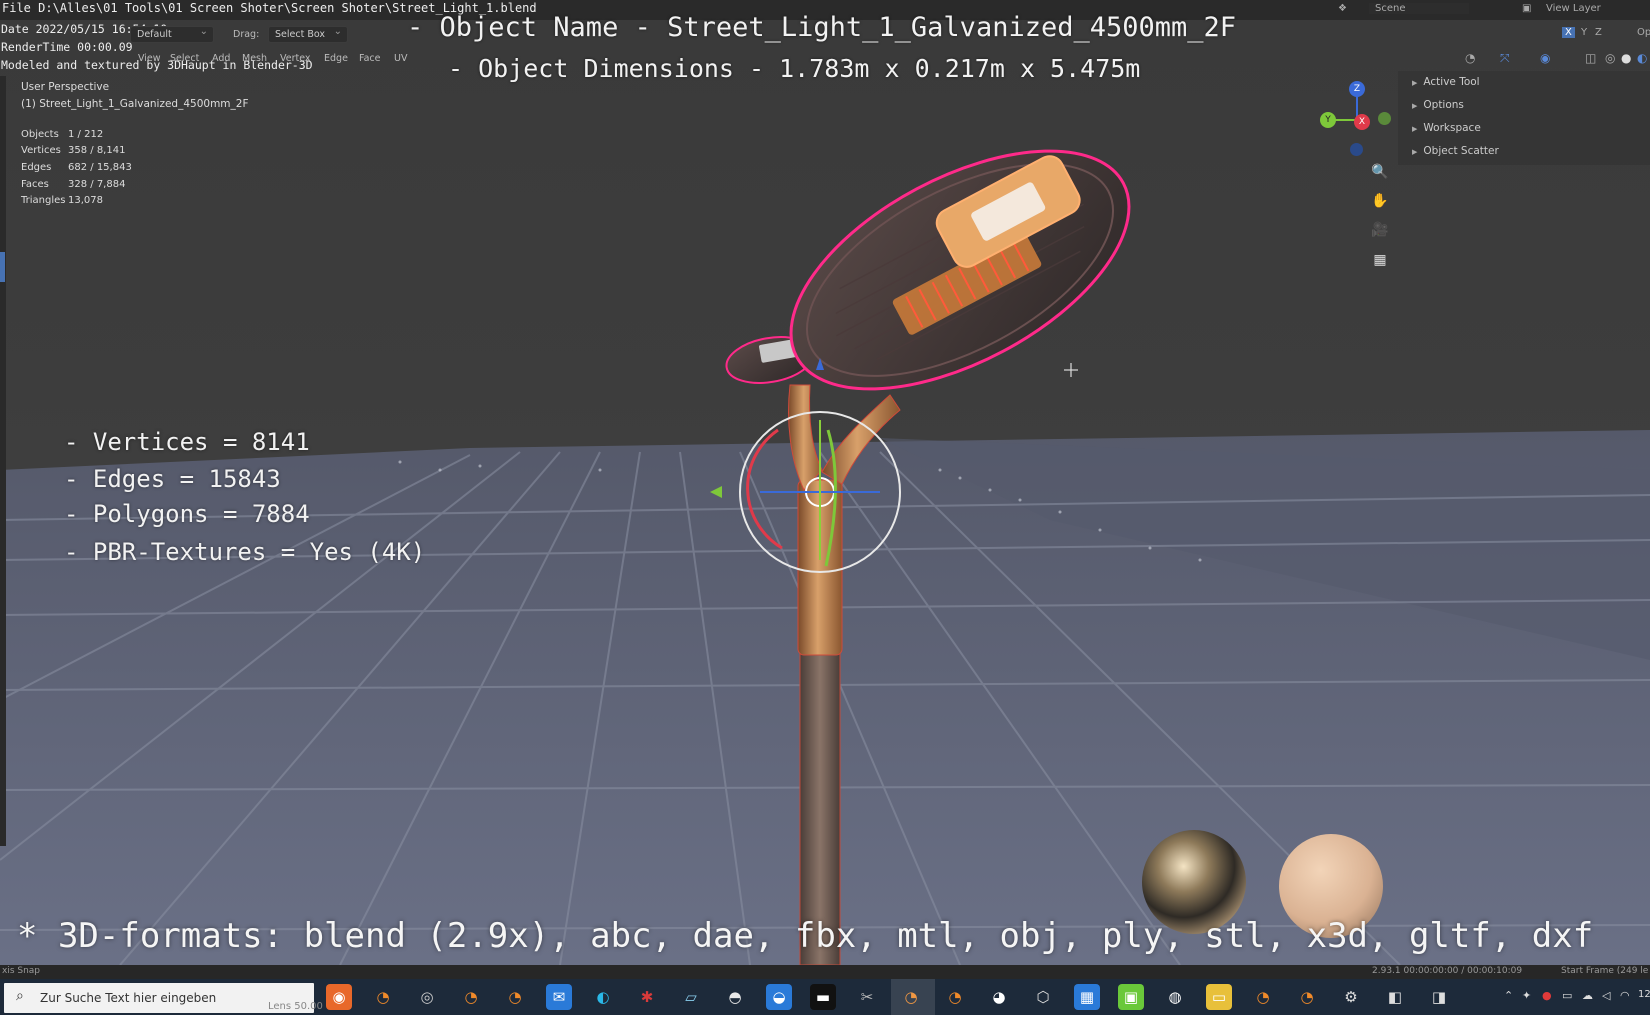 This screenshot has width=1650, height=1015. Describe the element at coordinates (1573, 8) in the screenshot. I see `view-layer-selector: View Layer` at that location.